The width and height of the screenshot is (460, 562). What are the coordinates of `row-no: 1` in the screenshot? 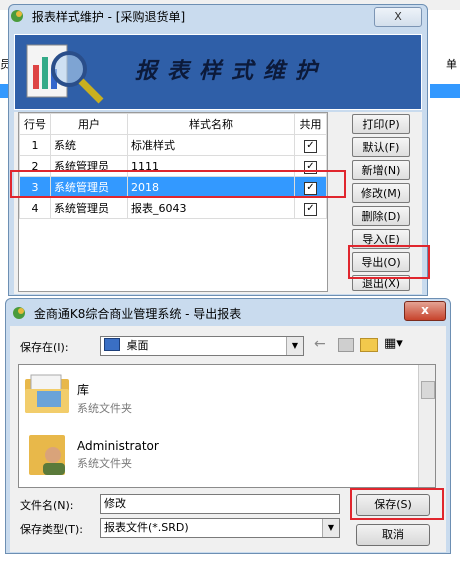 It's located at (35, 145).